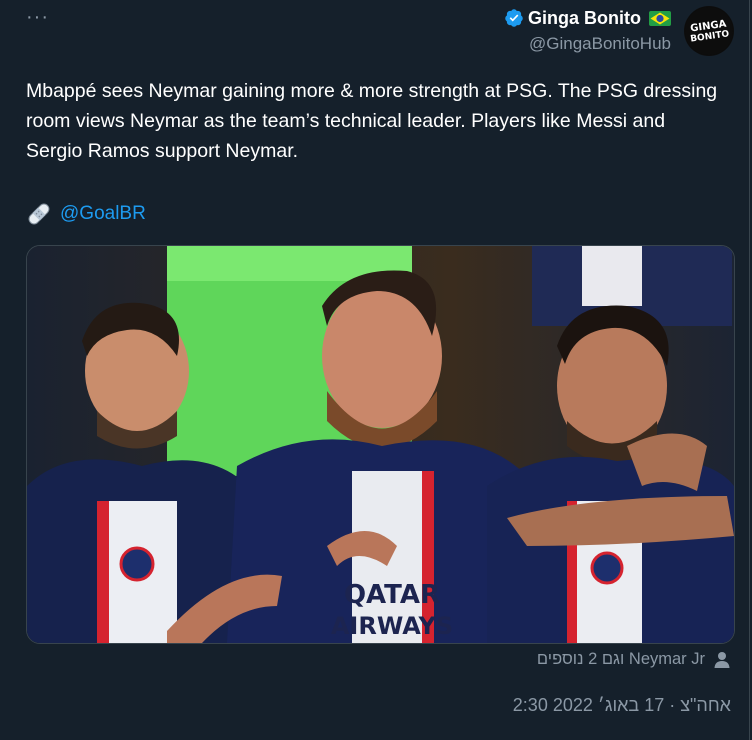  Describe the element at coordinates (722, 659) in the screenshot. I see `person-icon` at that location.